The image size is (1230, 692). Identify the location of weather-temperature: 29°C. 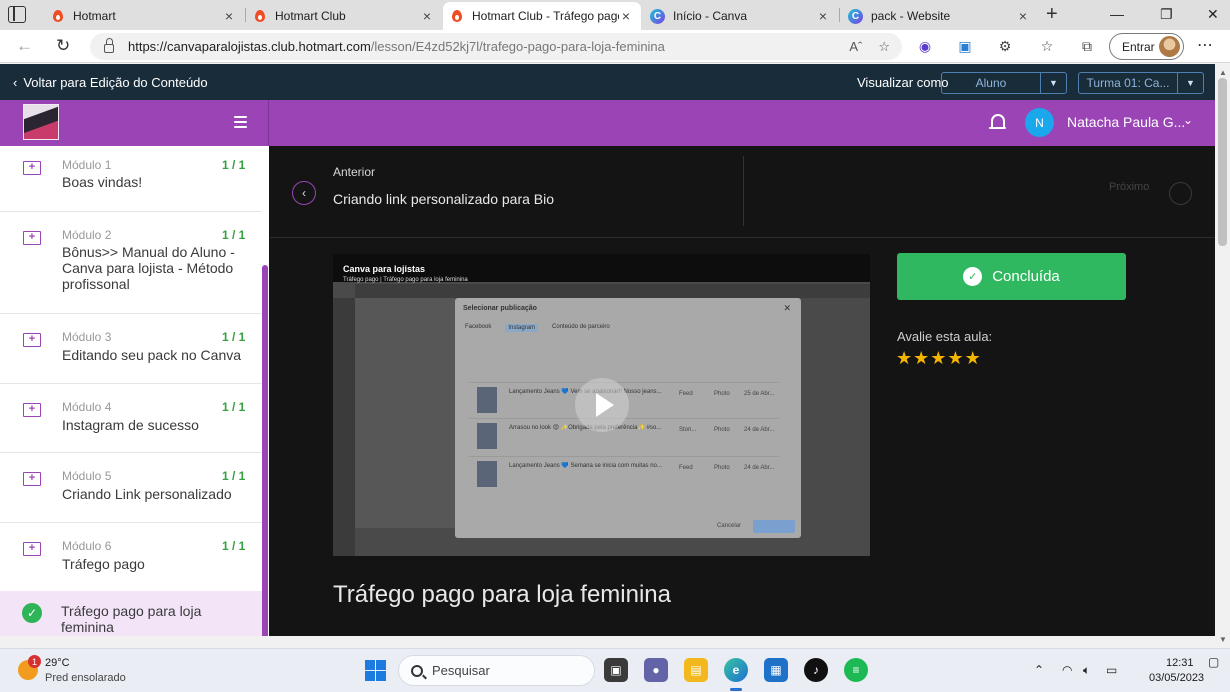
(57, 663).